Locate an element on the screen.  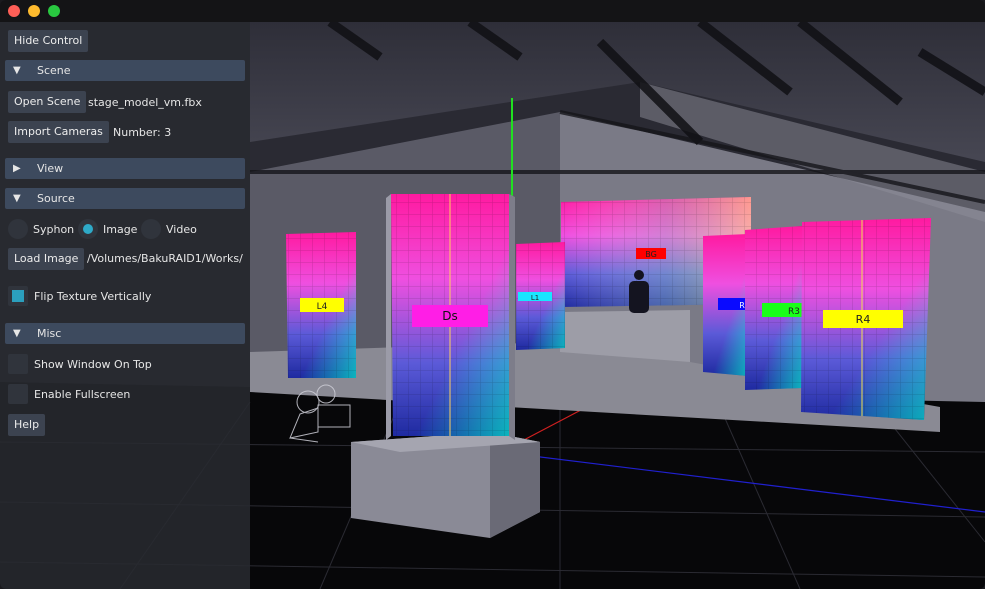
show-on-top-checkbox is located at coordinates (18, 364).